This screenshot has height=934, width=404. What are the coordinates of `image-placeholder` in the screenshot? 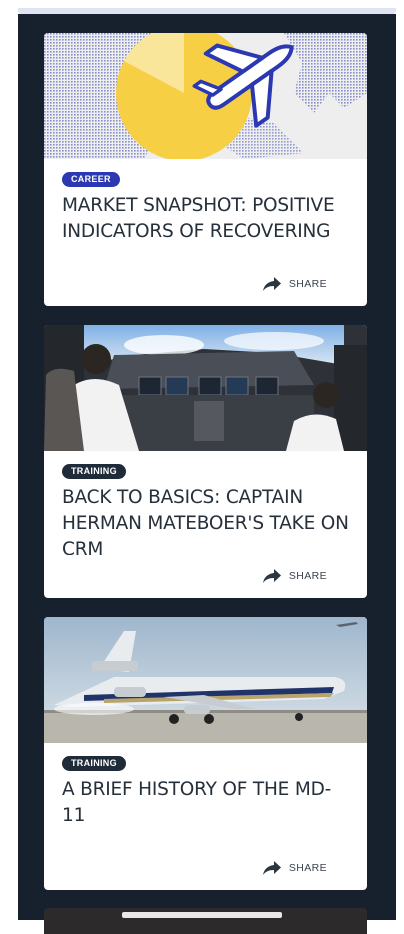 It's located at (202, 915).